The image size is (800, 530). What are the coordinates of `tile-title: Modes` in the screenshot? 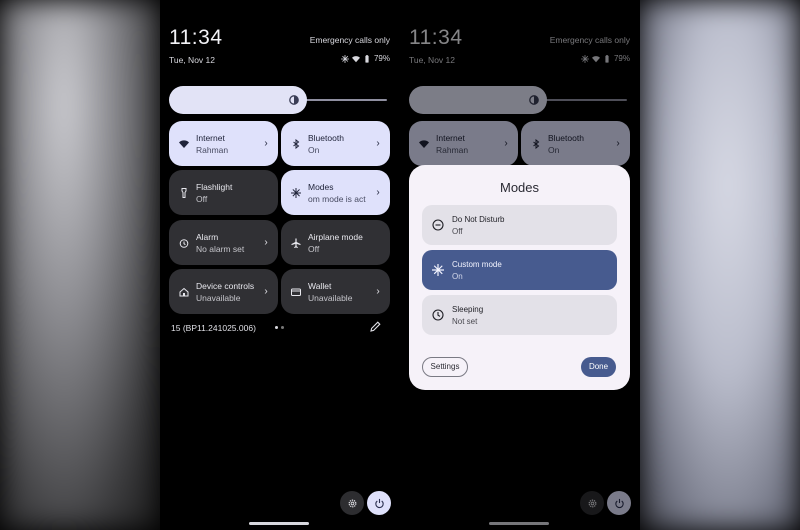 It's located at (321, 186).